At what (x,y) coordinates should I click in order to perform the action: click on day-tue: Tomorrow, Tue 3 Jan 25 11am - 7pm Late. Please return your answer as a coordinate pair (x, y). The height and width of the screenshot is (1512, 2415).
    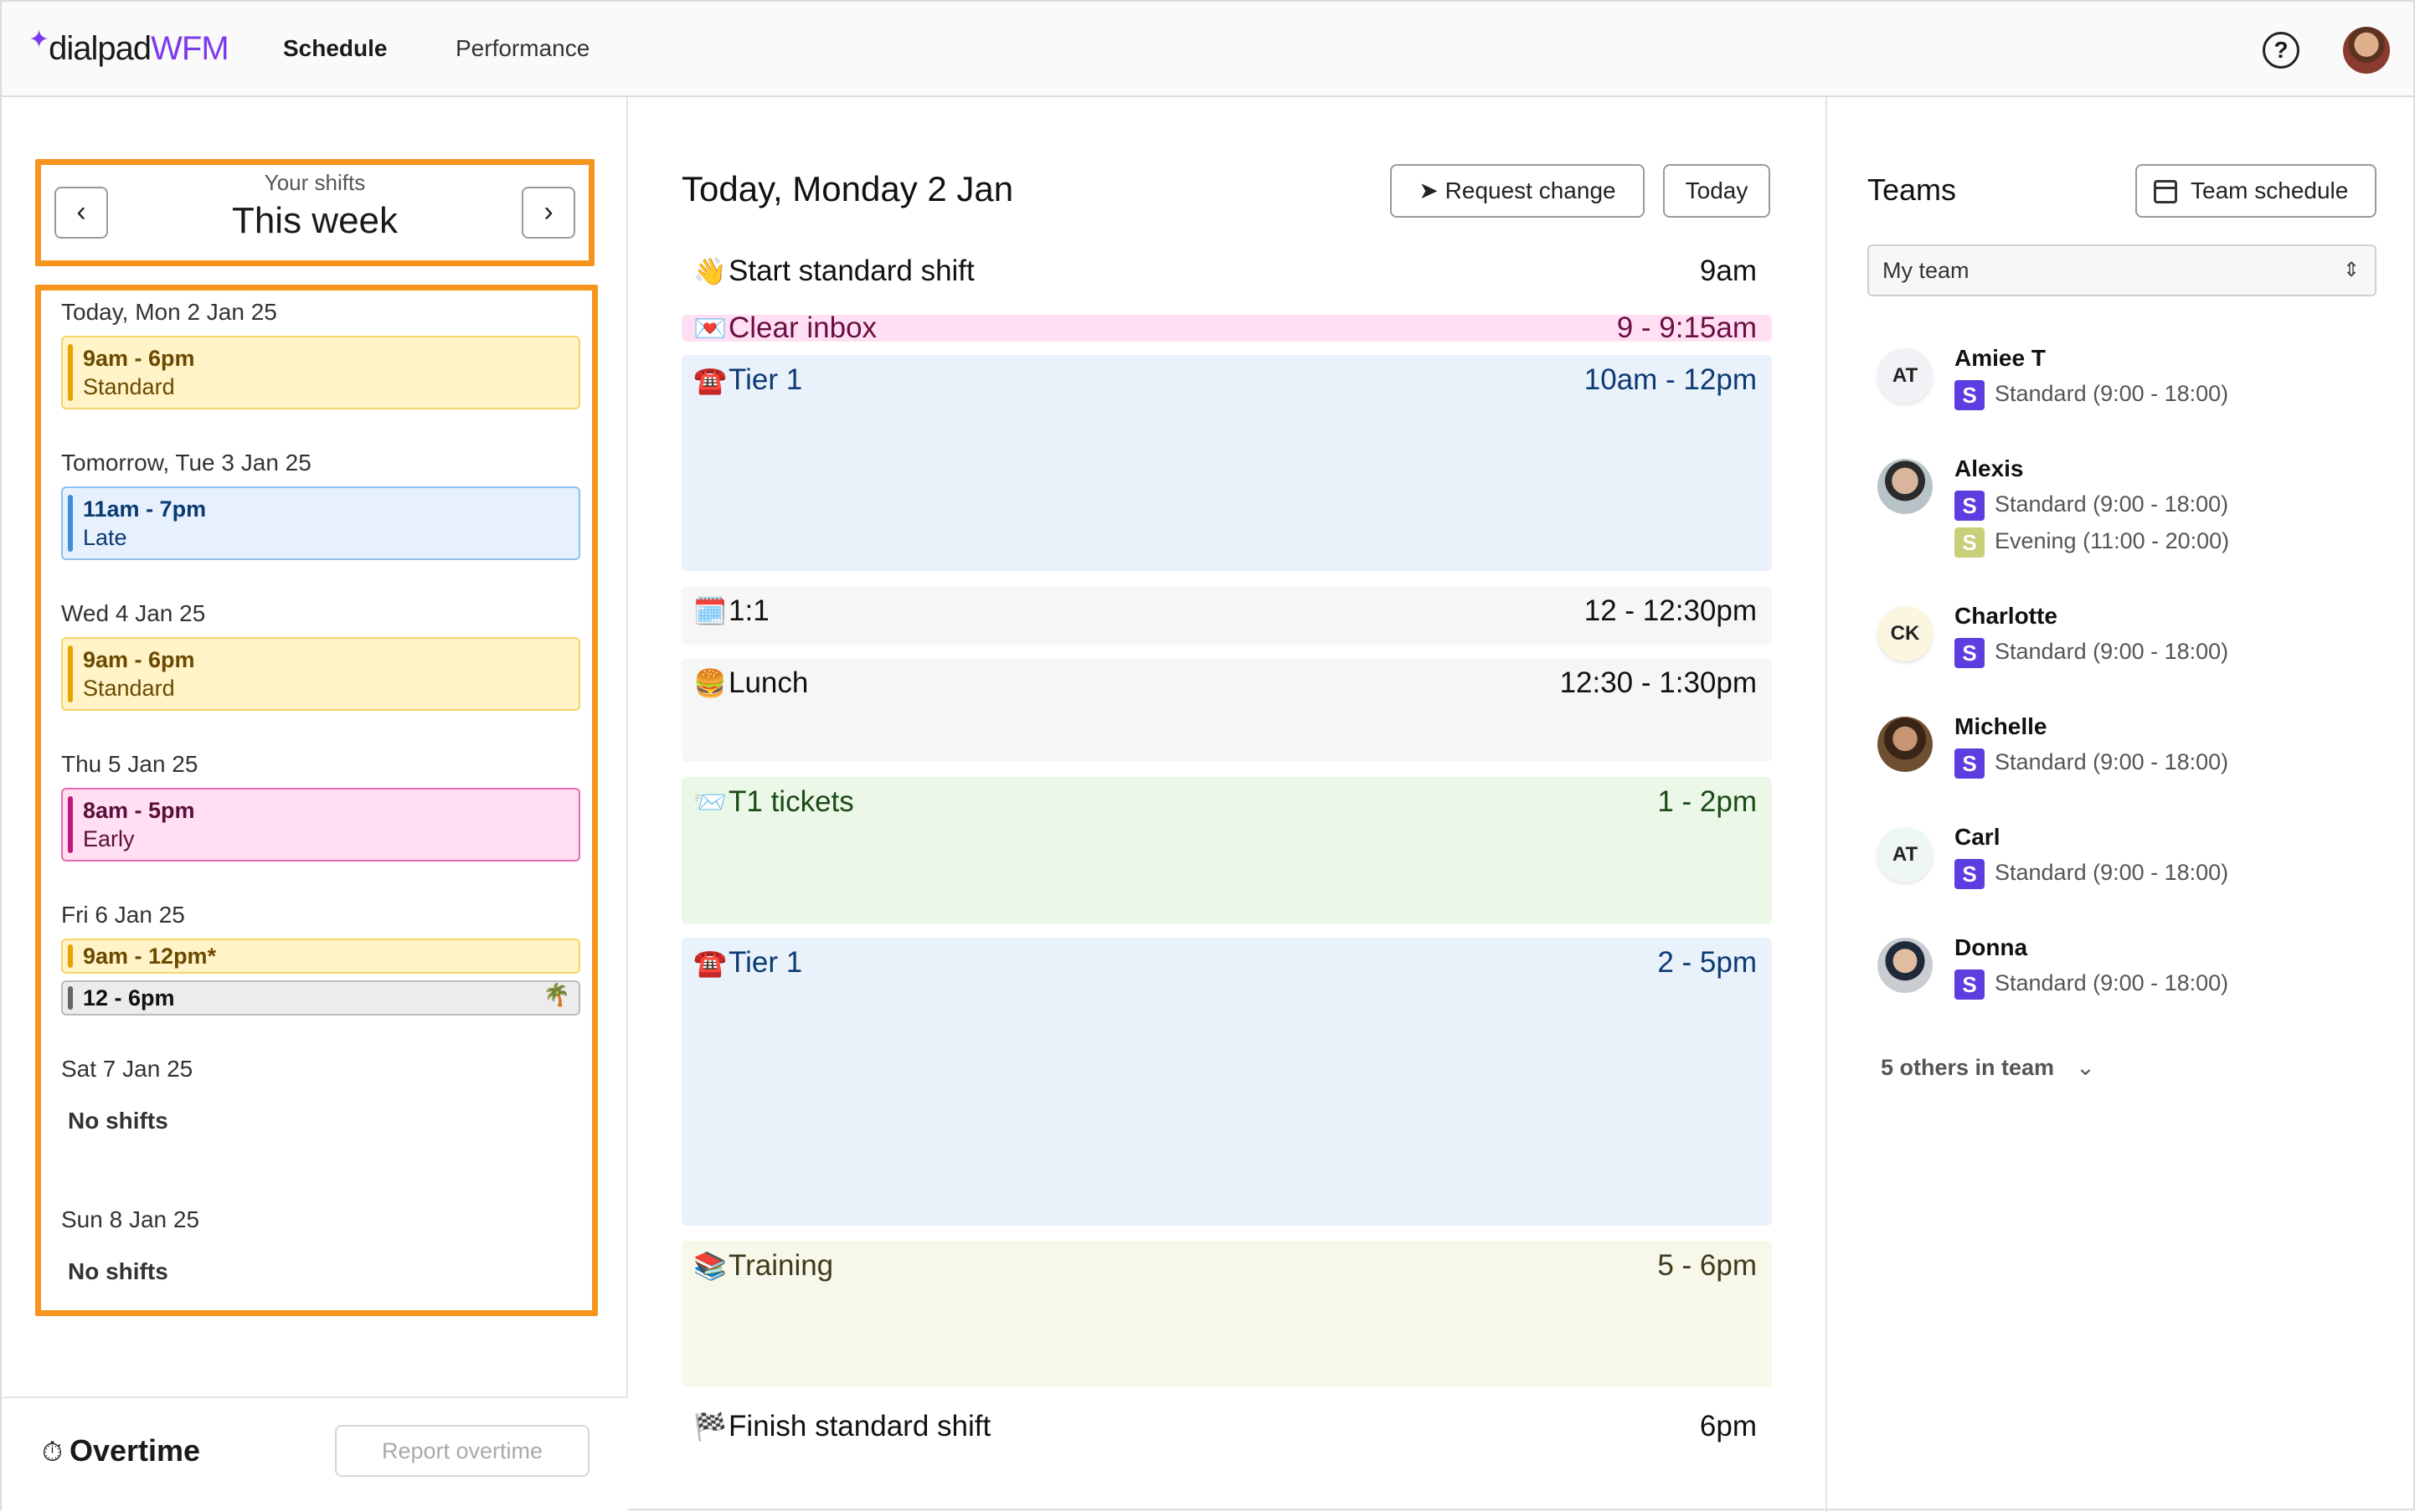
    Looking at the image, I should click on (320, 505).